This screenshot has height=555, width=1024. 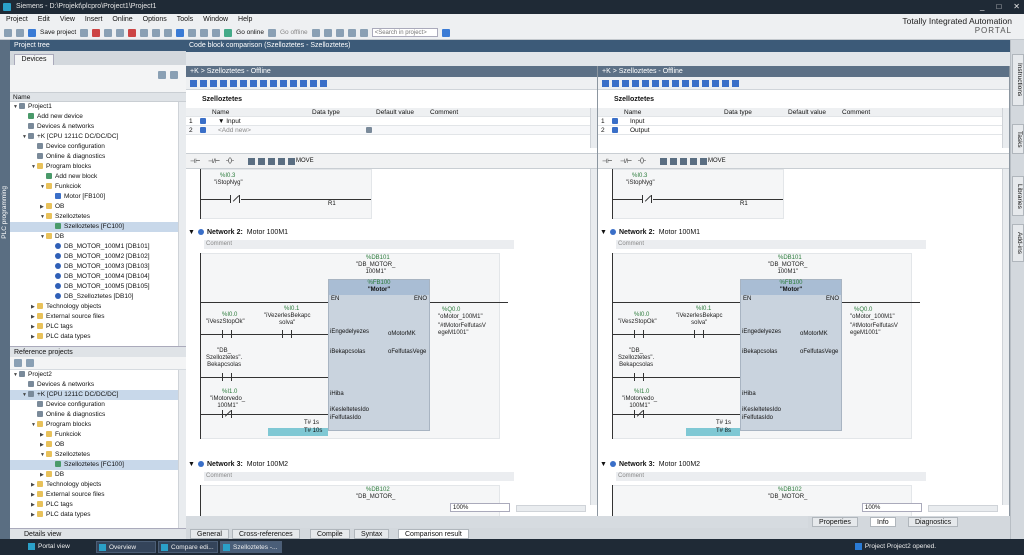 What do you see at coordinates (216, 32) in the screenshot?
I see `simulation-icon` at bounding box center [216, 32].